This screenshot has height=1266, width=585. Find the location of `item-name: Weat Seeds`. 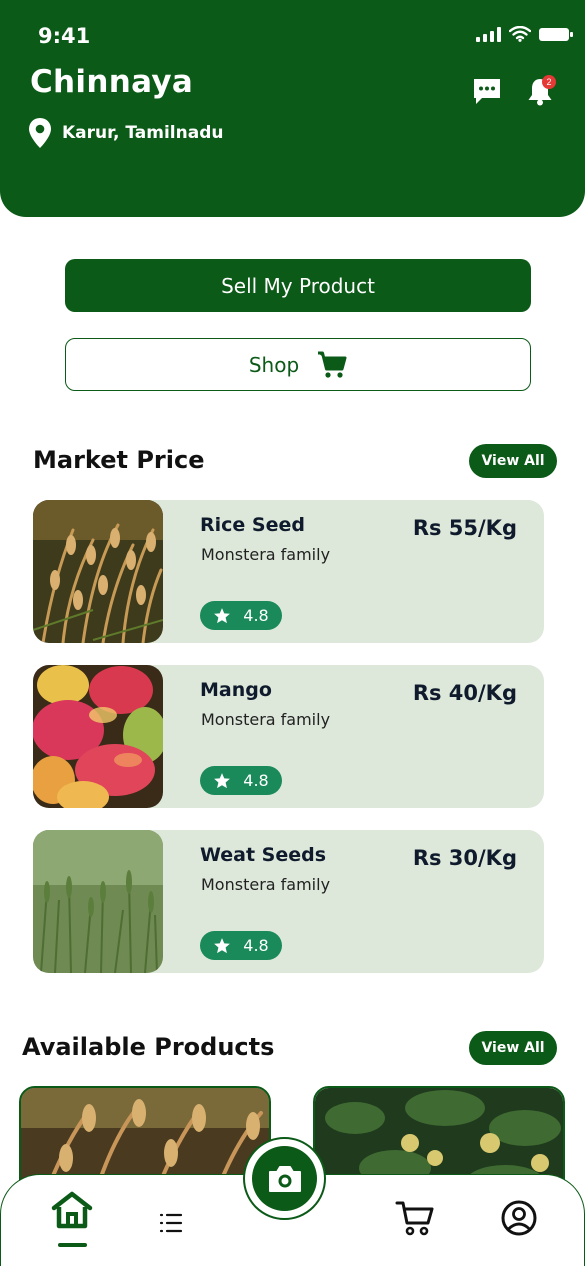

item-name: Weat Seeds is located at coordinates (263, 855).